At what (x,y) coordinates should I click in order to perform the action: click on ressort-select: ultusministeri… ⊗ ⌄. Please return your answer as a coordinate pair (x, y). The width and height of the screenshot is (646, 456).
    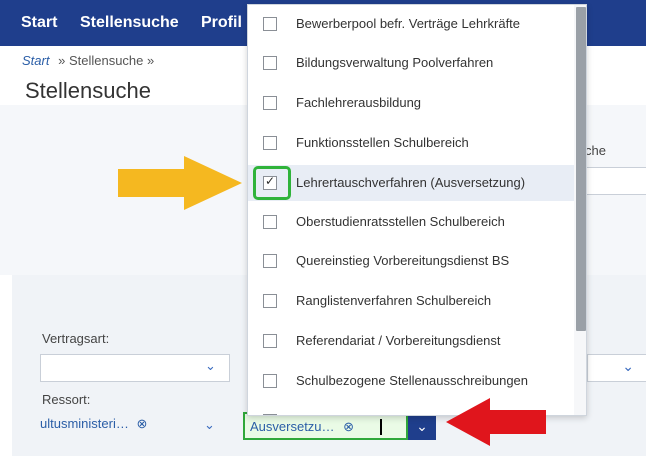
    Looking at the image, I should click on (137, 429).